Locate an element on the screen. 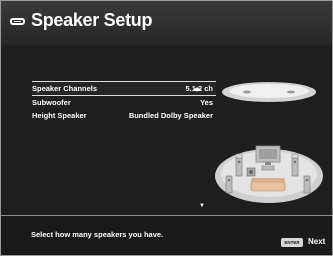 This screenshot has width=333, height=256. tv-icon is located at coordinates (268, 155).